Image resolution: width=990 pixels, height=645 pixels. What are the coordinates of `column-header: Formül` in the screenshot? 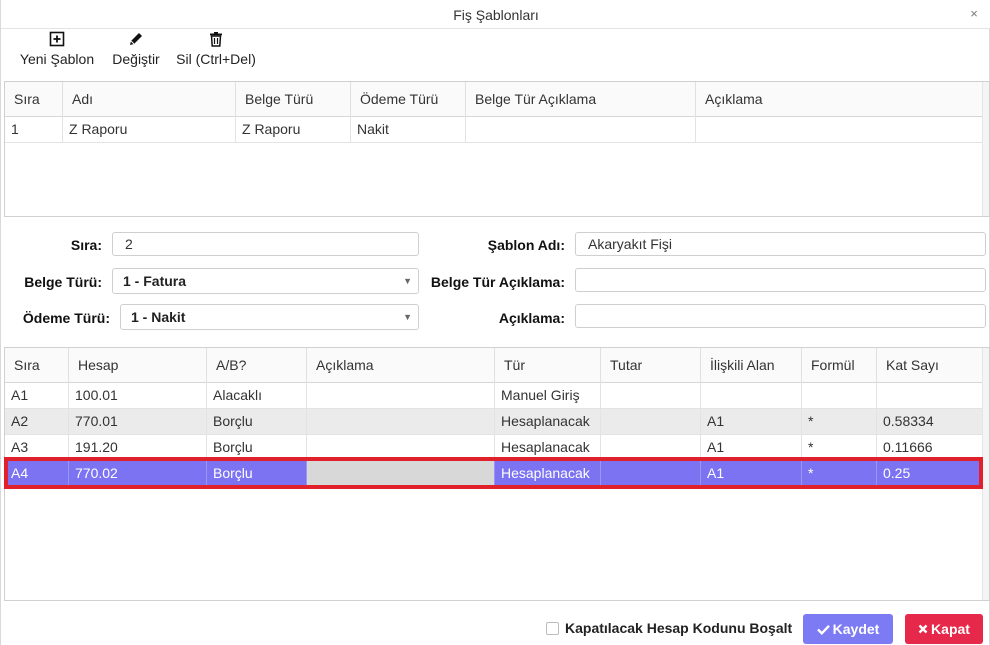 It's located at (839, 365).